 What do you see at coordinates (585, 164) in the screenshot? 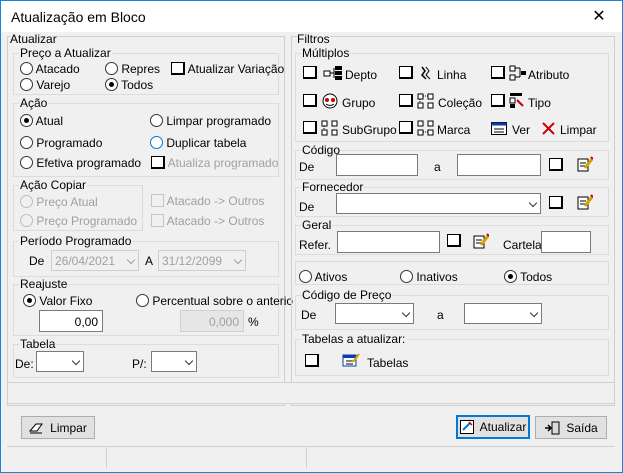
I see `codigo-edit-icon` at bounding box center [585, 164].